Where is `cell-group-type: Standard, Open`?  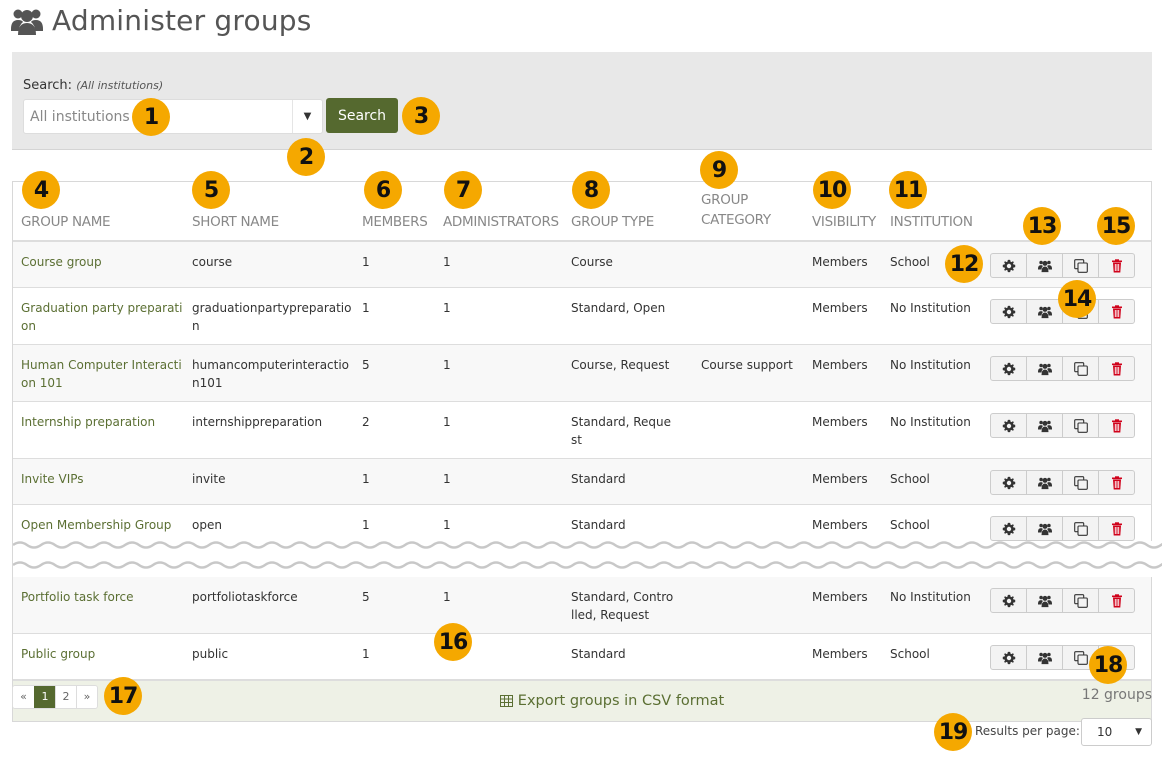
cell-group-type: Standard, Open is located at coordinates (628, 316).